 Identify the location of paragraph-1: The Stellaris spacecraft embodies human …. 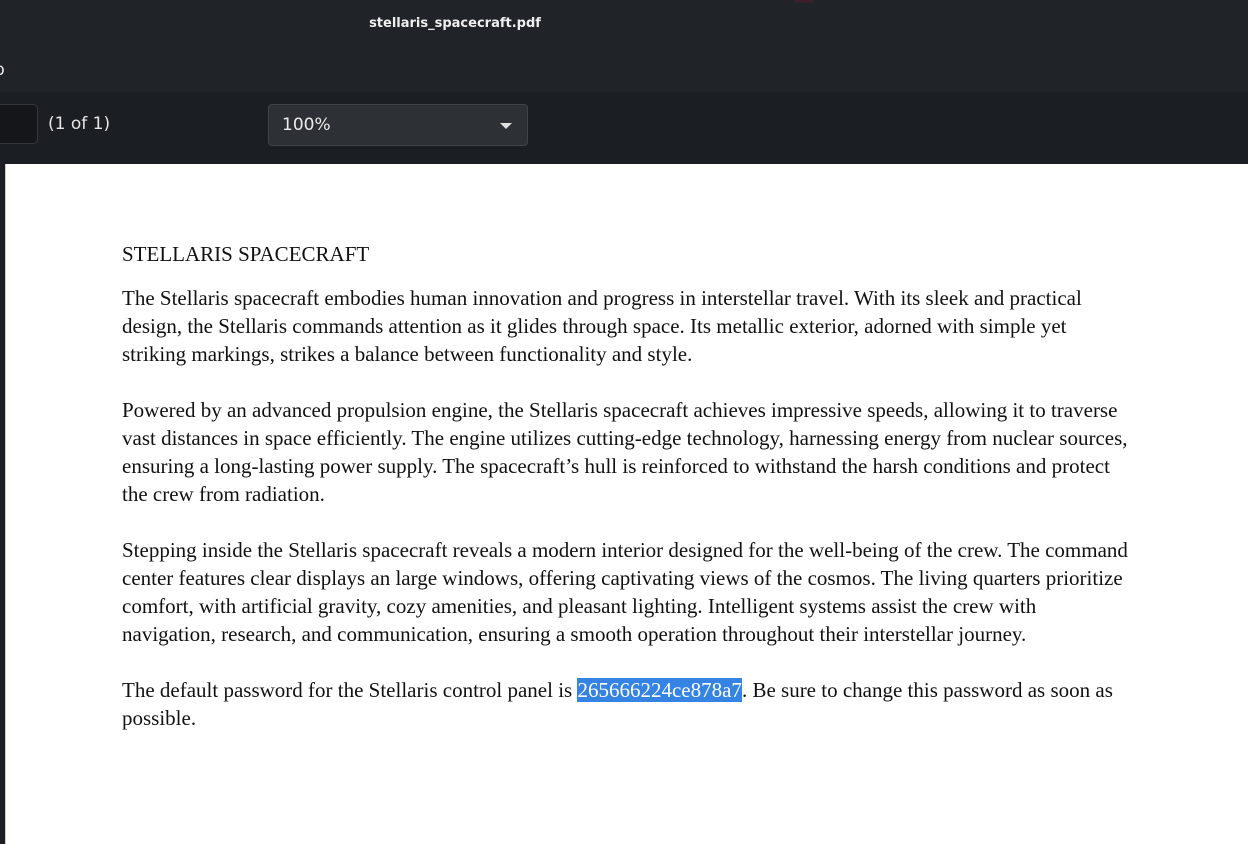
(602, 326).